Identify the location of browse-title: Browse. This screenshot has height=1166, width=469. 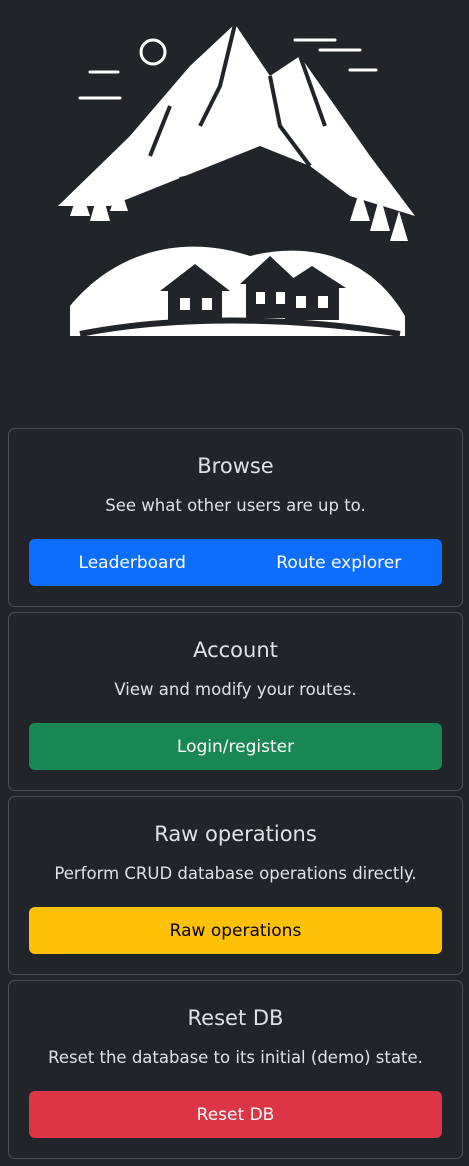
(235, 466).